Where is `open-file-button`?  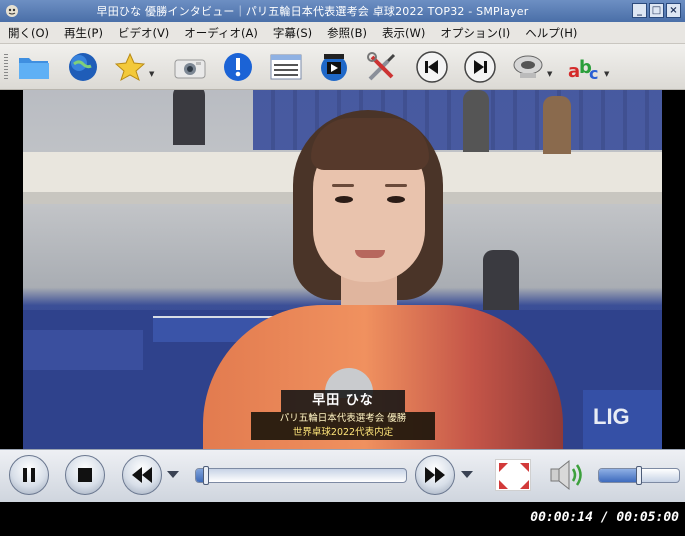 open-file-button is located at coordinates (34, 67).